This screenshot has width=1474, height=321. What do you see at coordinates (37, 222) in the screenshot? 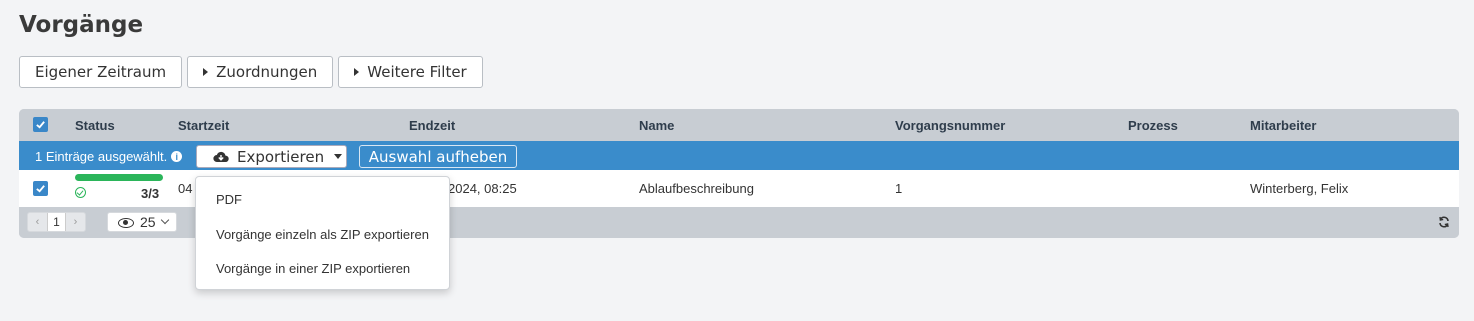
I see `prev-page-button: ‹` at bounding box center [37, 222].